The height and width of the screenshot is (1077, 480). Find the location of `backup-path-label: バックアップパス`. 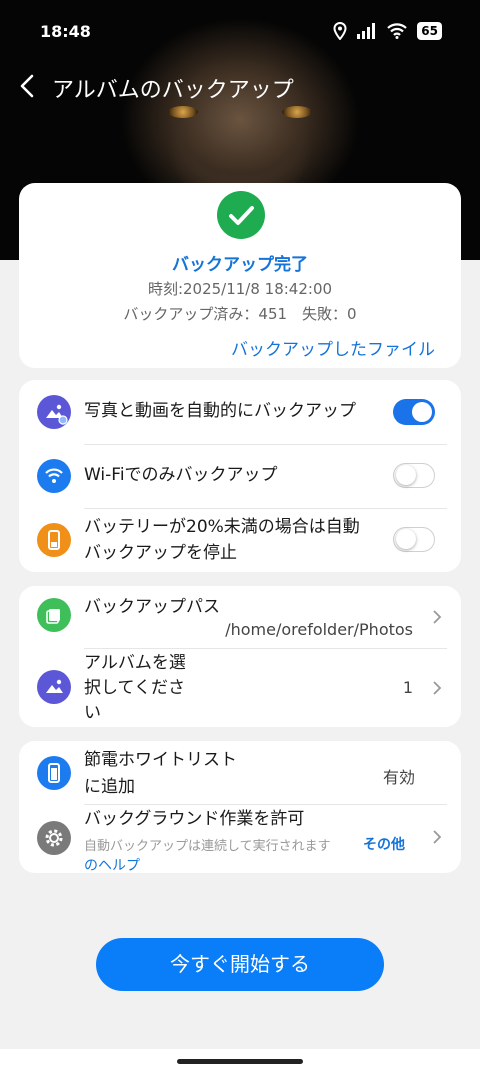

backup-path-label: バックアップパス is located at coordinates (152, 607).